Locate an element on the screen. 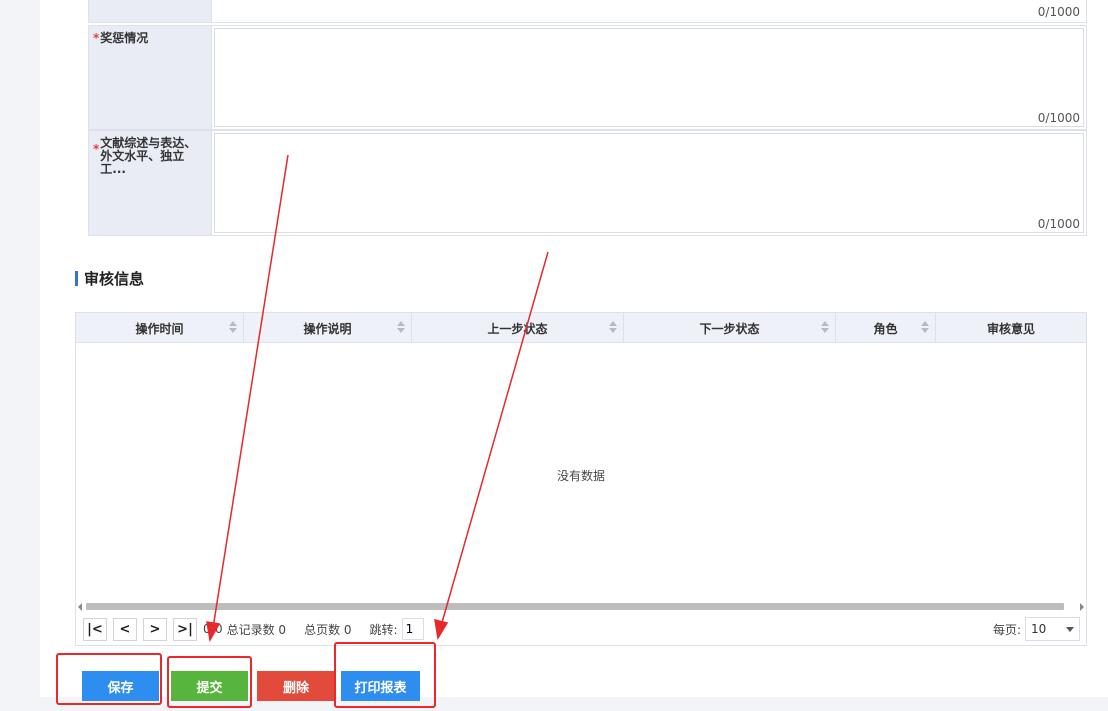 The height and width of the screenshot is (711, 1108). total-pages: 总页数 0 is located at coordinates (328, 629).